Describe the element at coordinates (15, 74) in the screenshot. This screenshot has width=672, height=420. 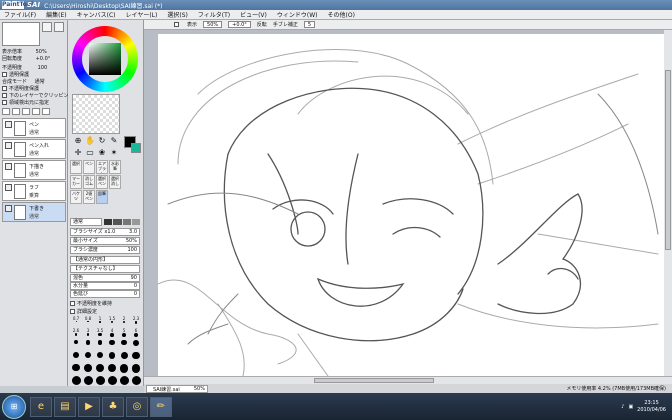
I see `protect-row: 透明保護` at that location.